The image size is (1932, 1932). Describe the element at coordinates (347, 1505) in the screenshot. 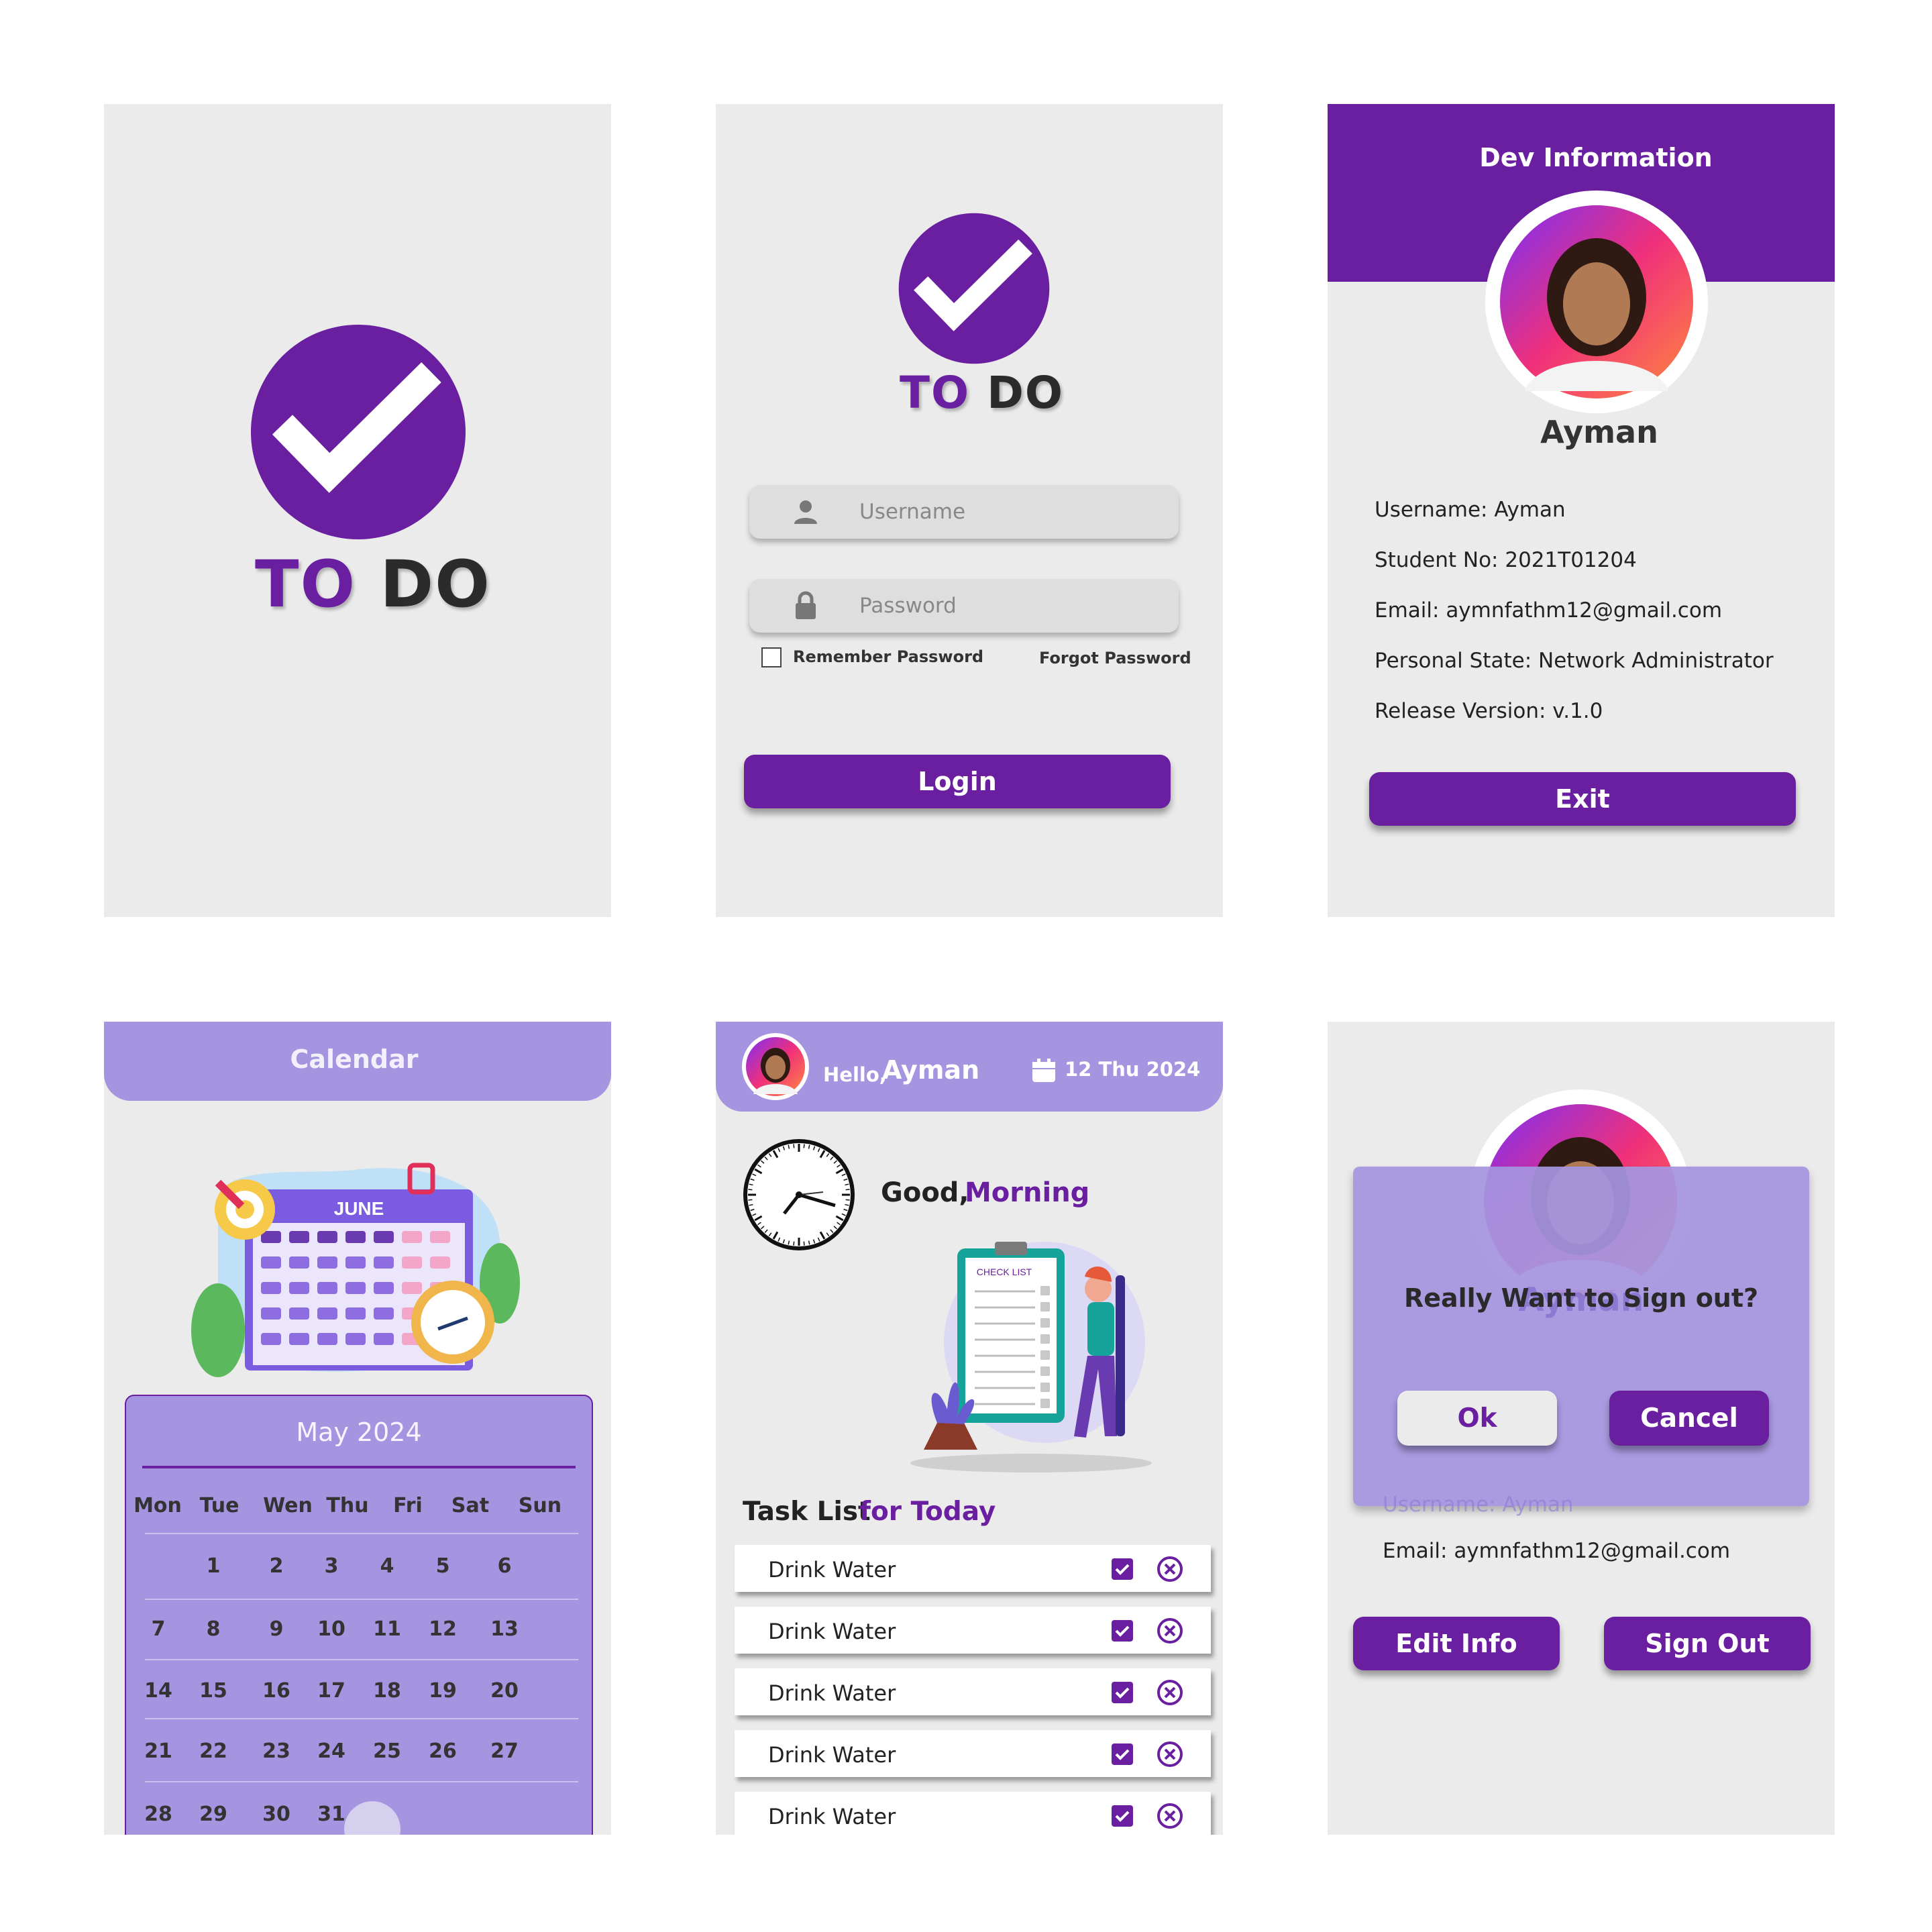

I see `weekday-thu: Thu` at that location.